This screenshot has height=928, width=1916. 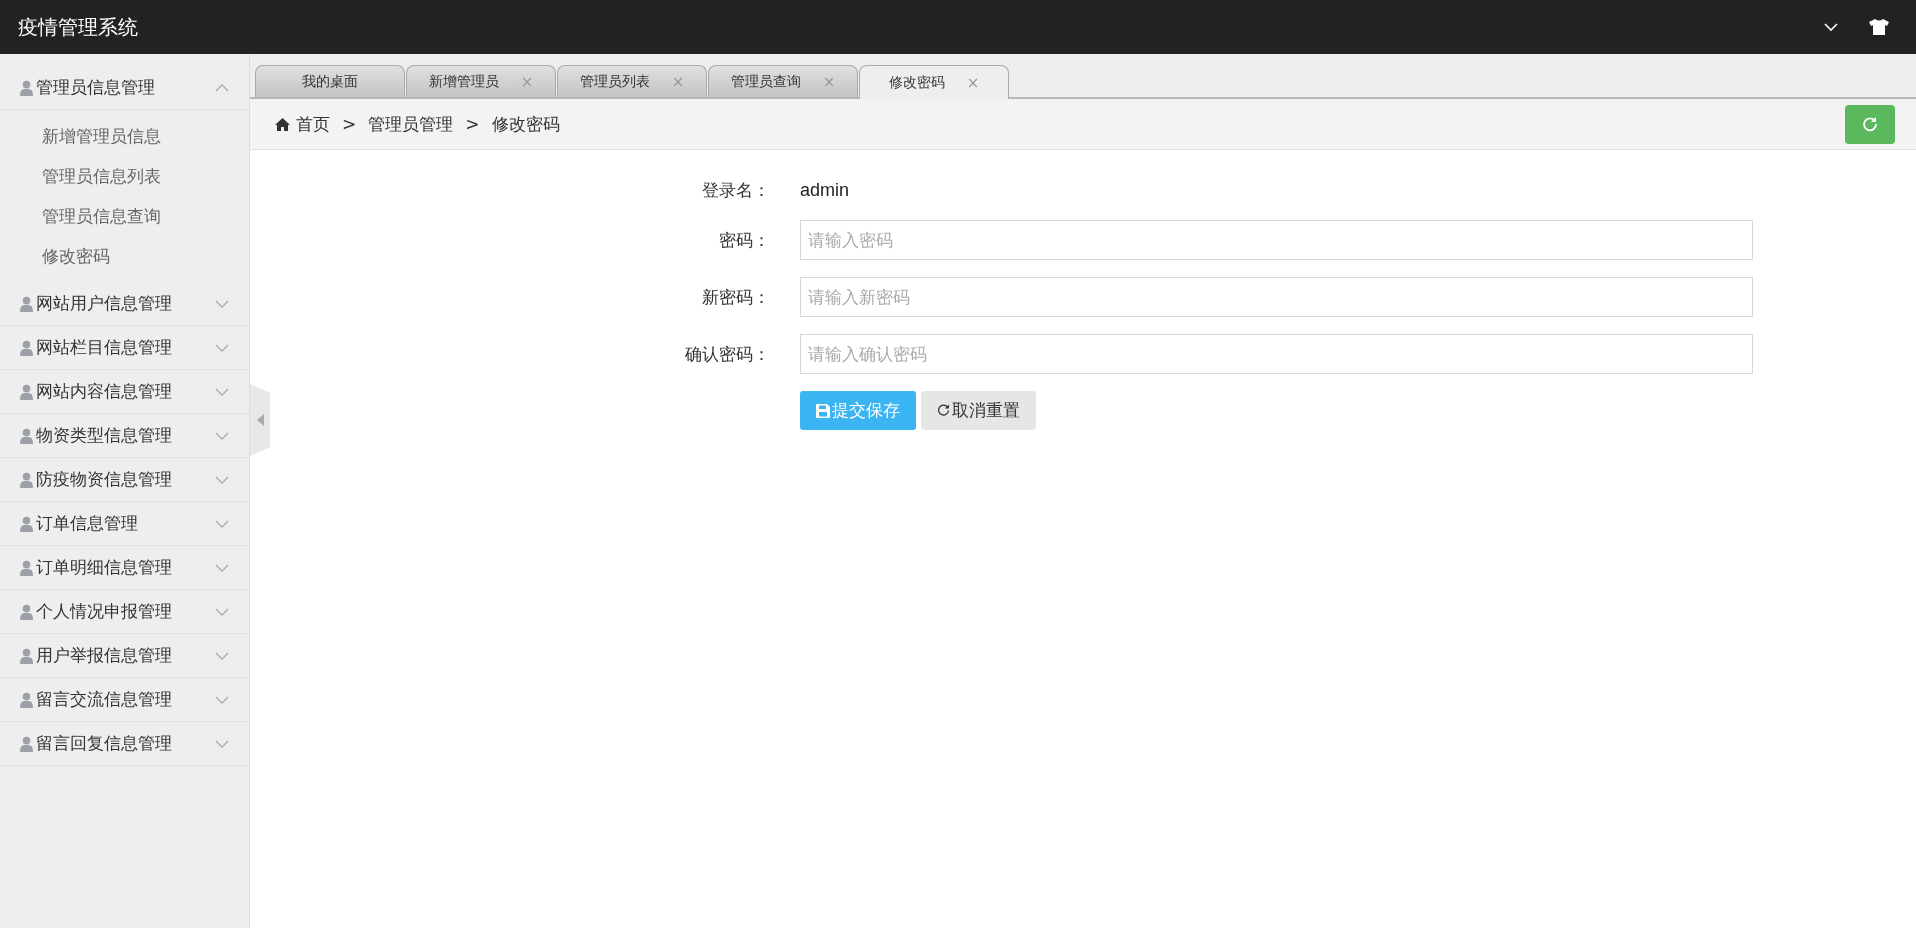 What do you see at coordinates (978, 410) in the screenshot?
I see `reset-button: 取消重置` at bounding box center [978, 410].